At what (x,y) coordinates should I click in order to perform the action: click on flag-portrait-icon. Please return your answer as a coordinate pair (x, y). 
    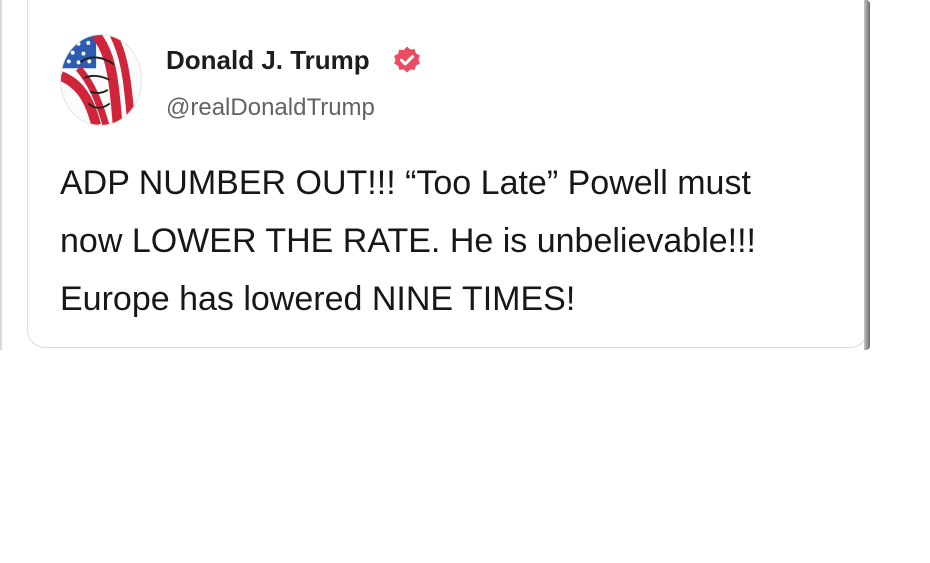
    Looking at the image, I should click on (101, 80).